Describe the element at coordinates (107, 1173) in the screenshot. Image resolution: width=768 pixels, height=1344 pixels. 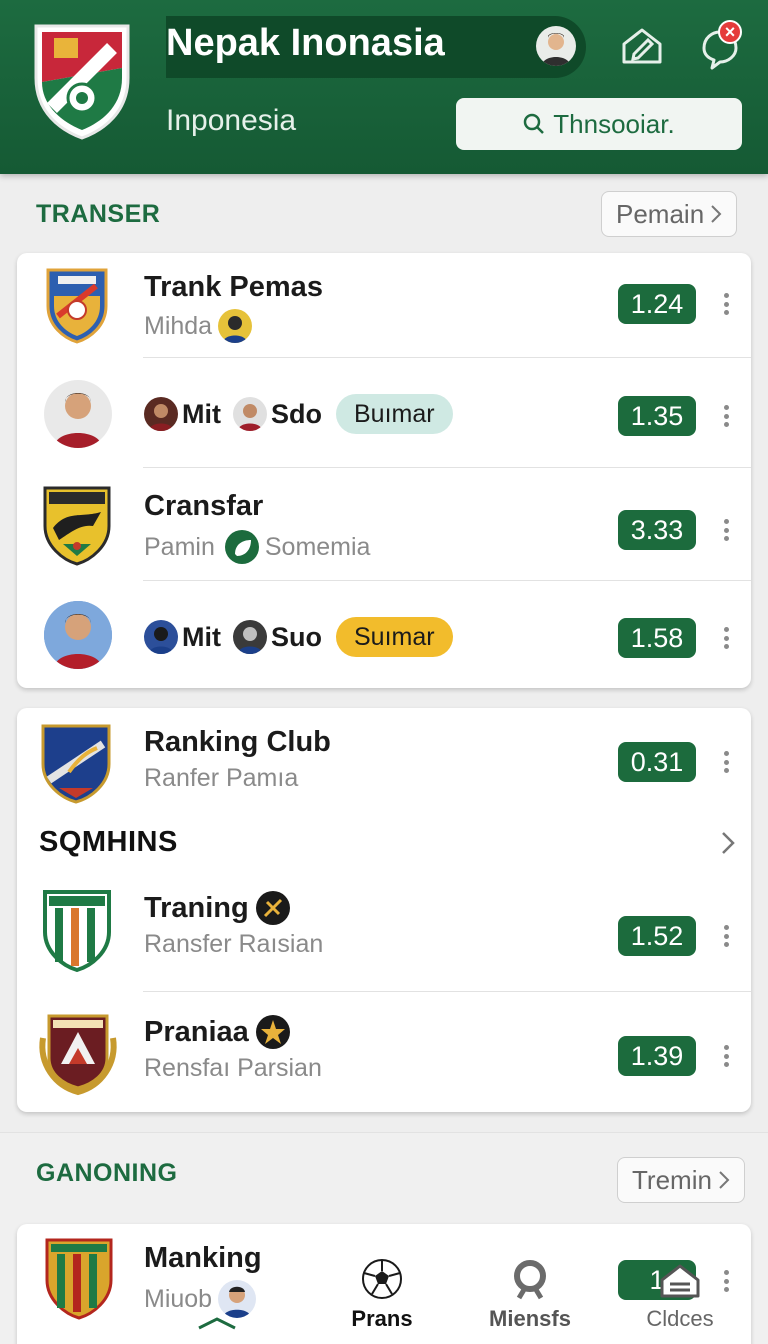
I see `section-title-ganoning: GANONING` at that location.